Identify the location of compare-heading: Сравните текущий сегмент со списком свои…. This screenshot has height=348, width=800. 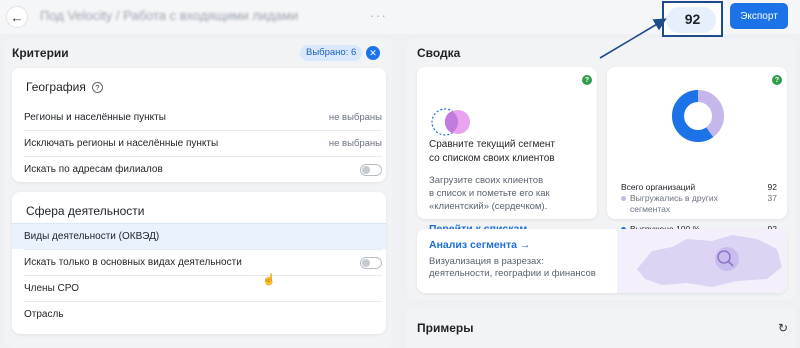
(492, 151).